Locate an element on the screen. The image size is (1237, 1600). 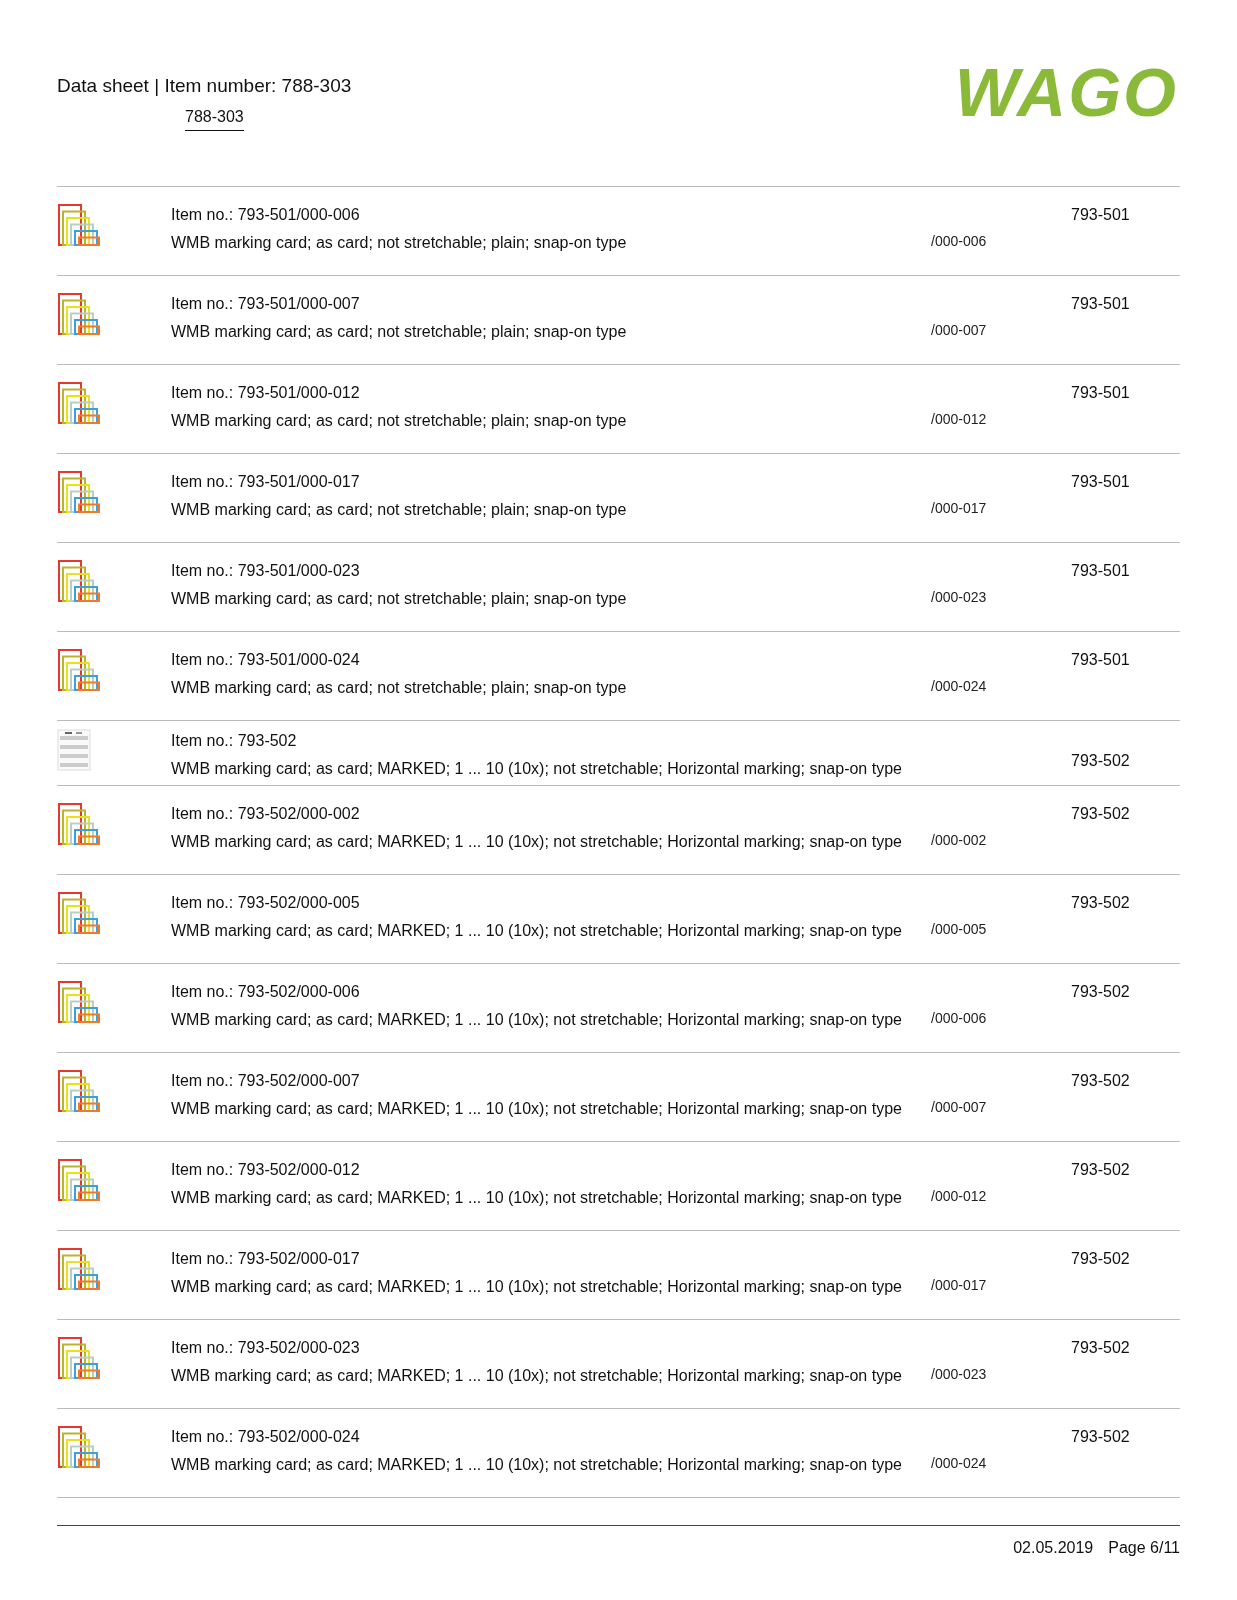
item-number: Item no.: 793-501/000-007 is located at coordinates (265, 304).